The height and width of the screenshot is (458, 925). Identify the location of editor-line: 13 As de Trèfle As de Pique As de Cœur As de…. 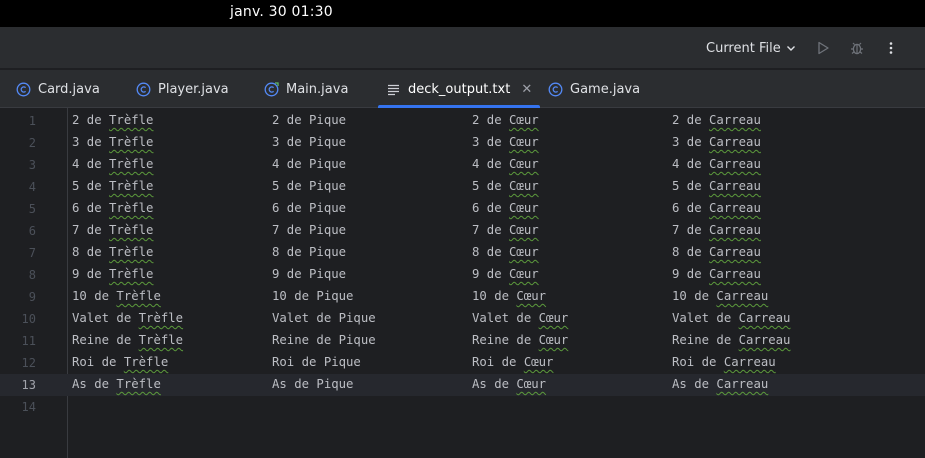
(462, 385).